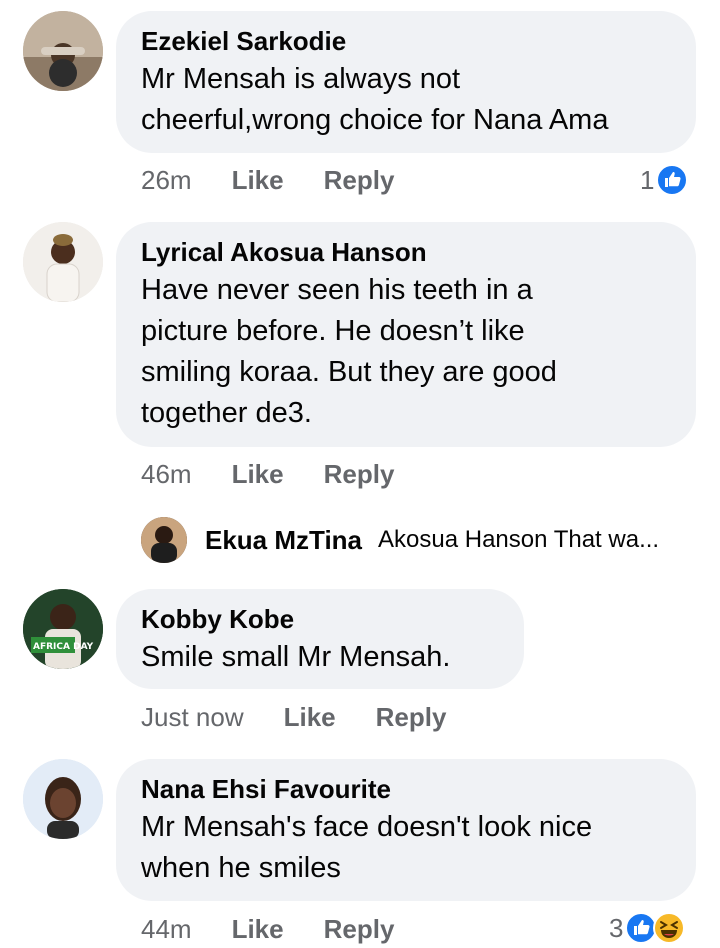  What do you see at coordinates (367, 827) in the screenshot?
I see `comment-text-line: Mr Mensah's face doesn't look nice` at bounding box center [367, 827].